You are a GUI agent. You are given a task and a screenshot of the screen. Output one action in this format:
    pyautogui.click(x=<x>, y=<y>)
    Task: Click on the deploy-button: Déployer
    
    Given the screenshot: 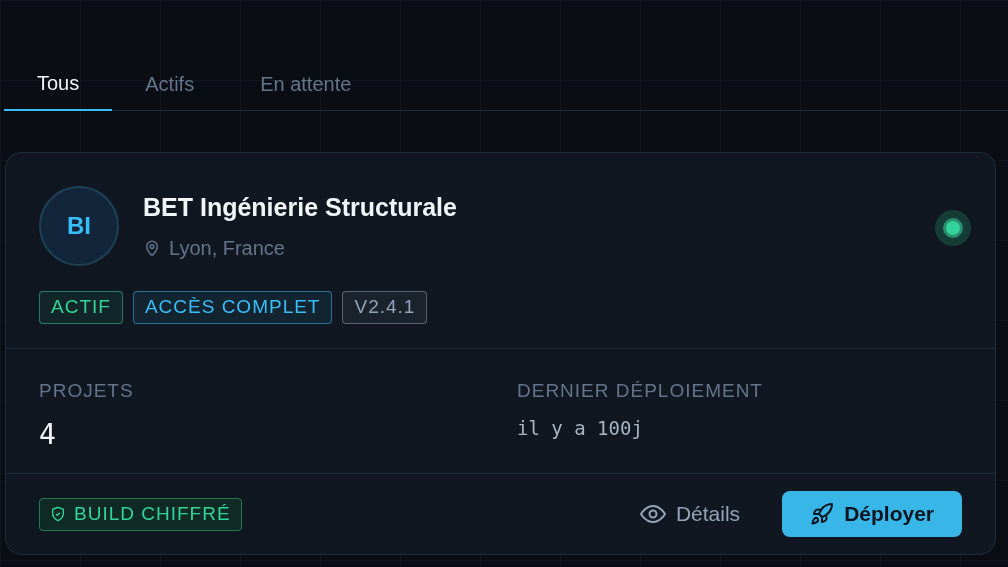 What is the action you would take?
    pyautogui.click(x=872, y=514)
    